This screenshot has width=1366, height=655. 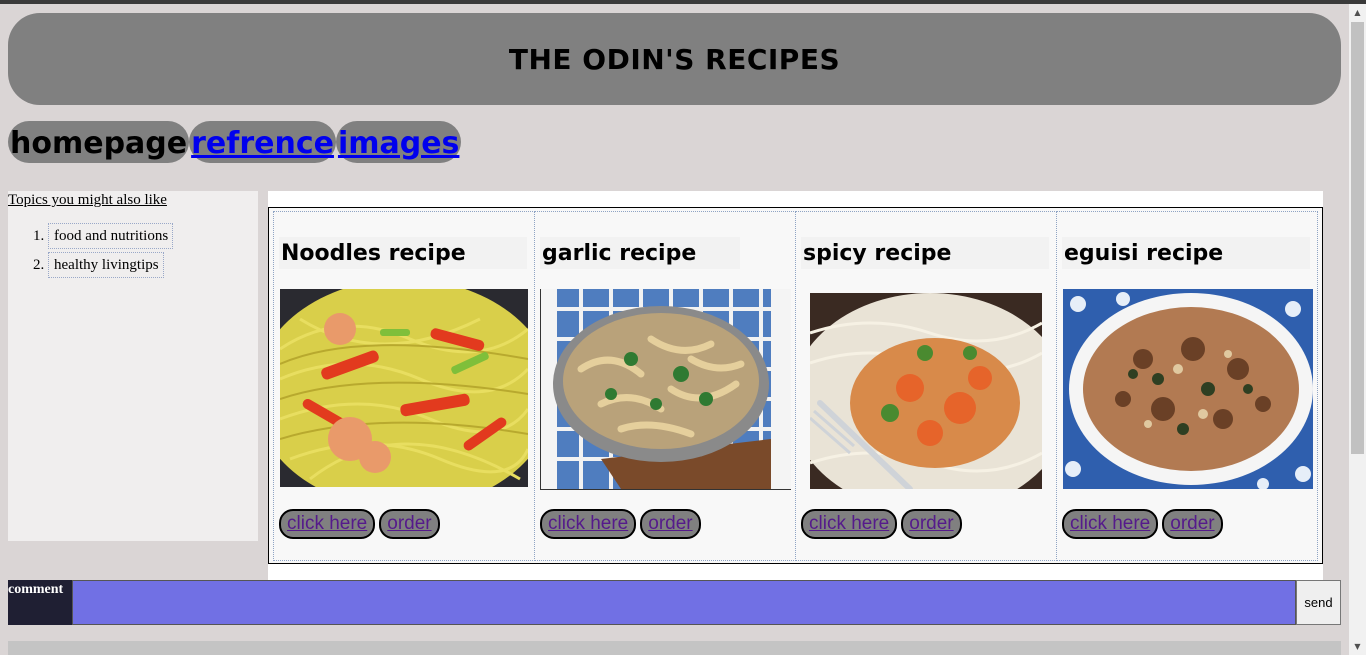 What do you see at coordinates (99, 142) in the screenshot?
I see `nav-homepage: homepage` at bounding box center [99, 142].